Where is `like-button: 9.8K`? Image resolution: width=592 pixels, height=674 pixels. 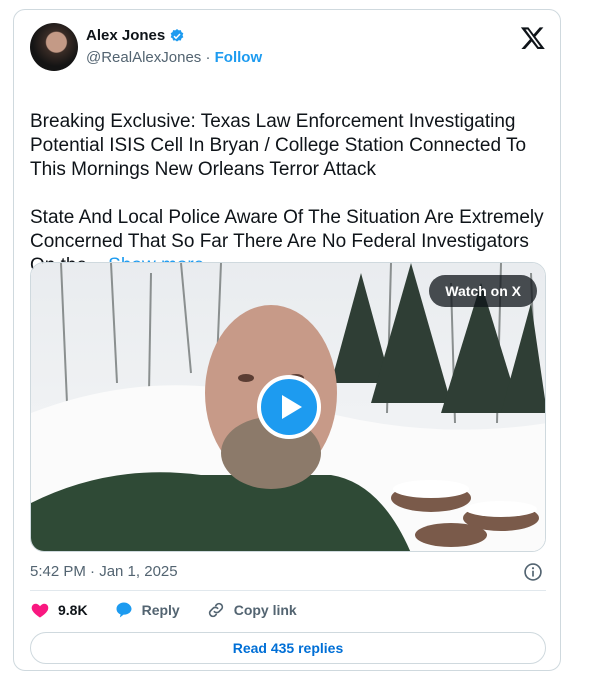 like-button: 9.8K is located at coordinates (59, 610).